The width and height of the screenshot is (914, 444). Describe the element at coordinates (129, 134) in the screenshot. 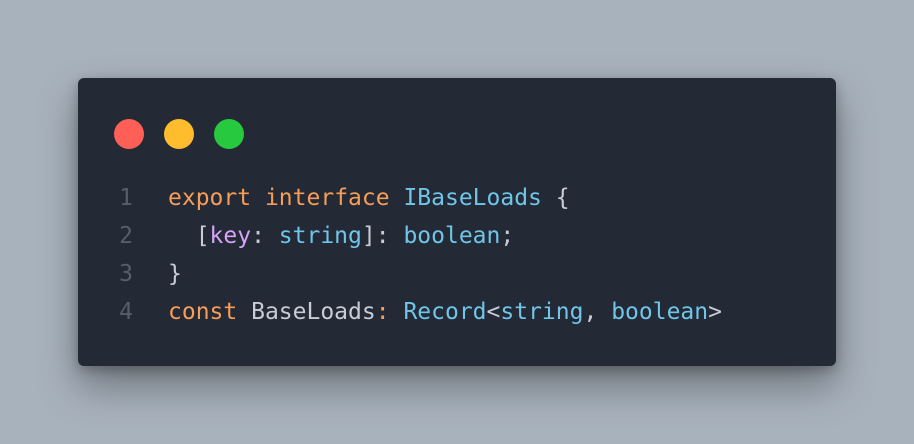

I see `close-window-button` at that location.